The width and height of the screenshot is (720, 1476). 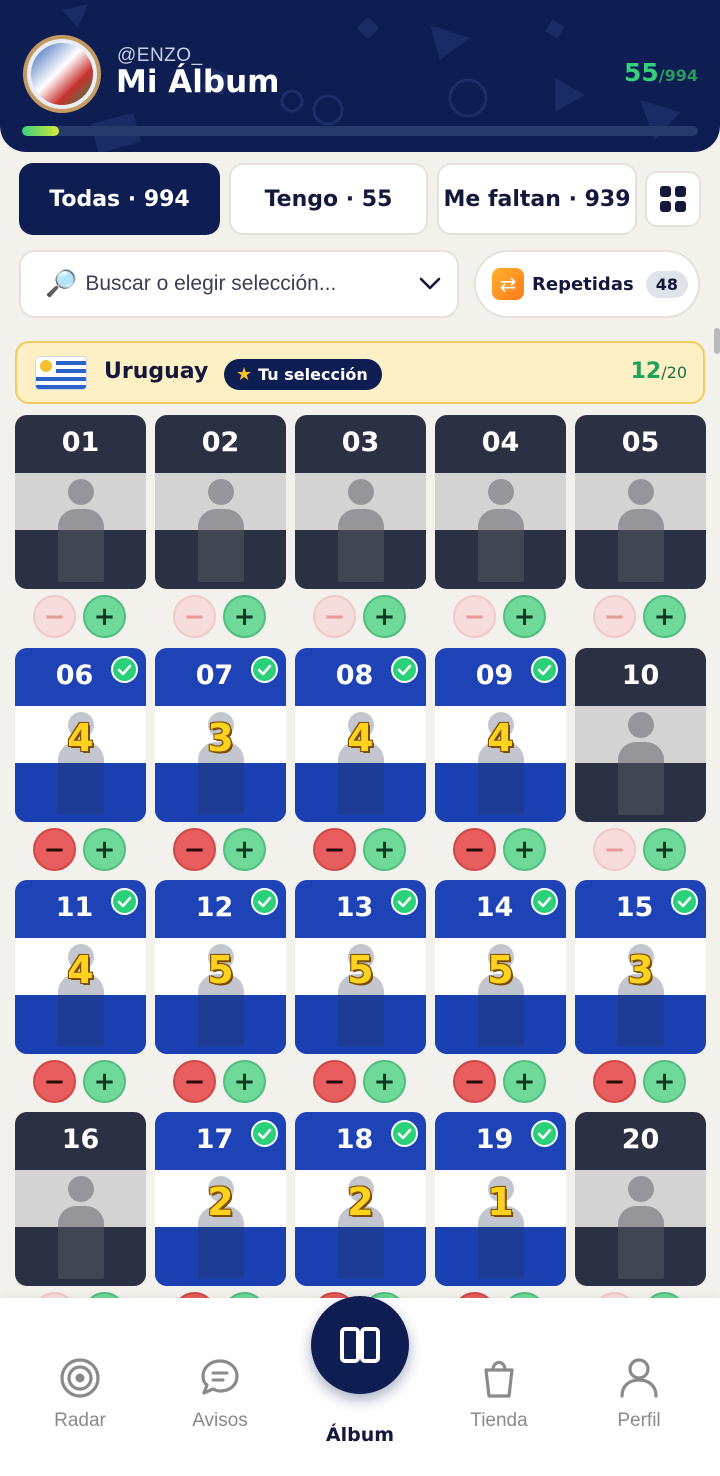 What do you see at coordinates (80, 442) in the screenshot?
I see `sticker-number: 01` at bounding box center [80, 442].